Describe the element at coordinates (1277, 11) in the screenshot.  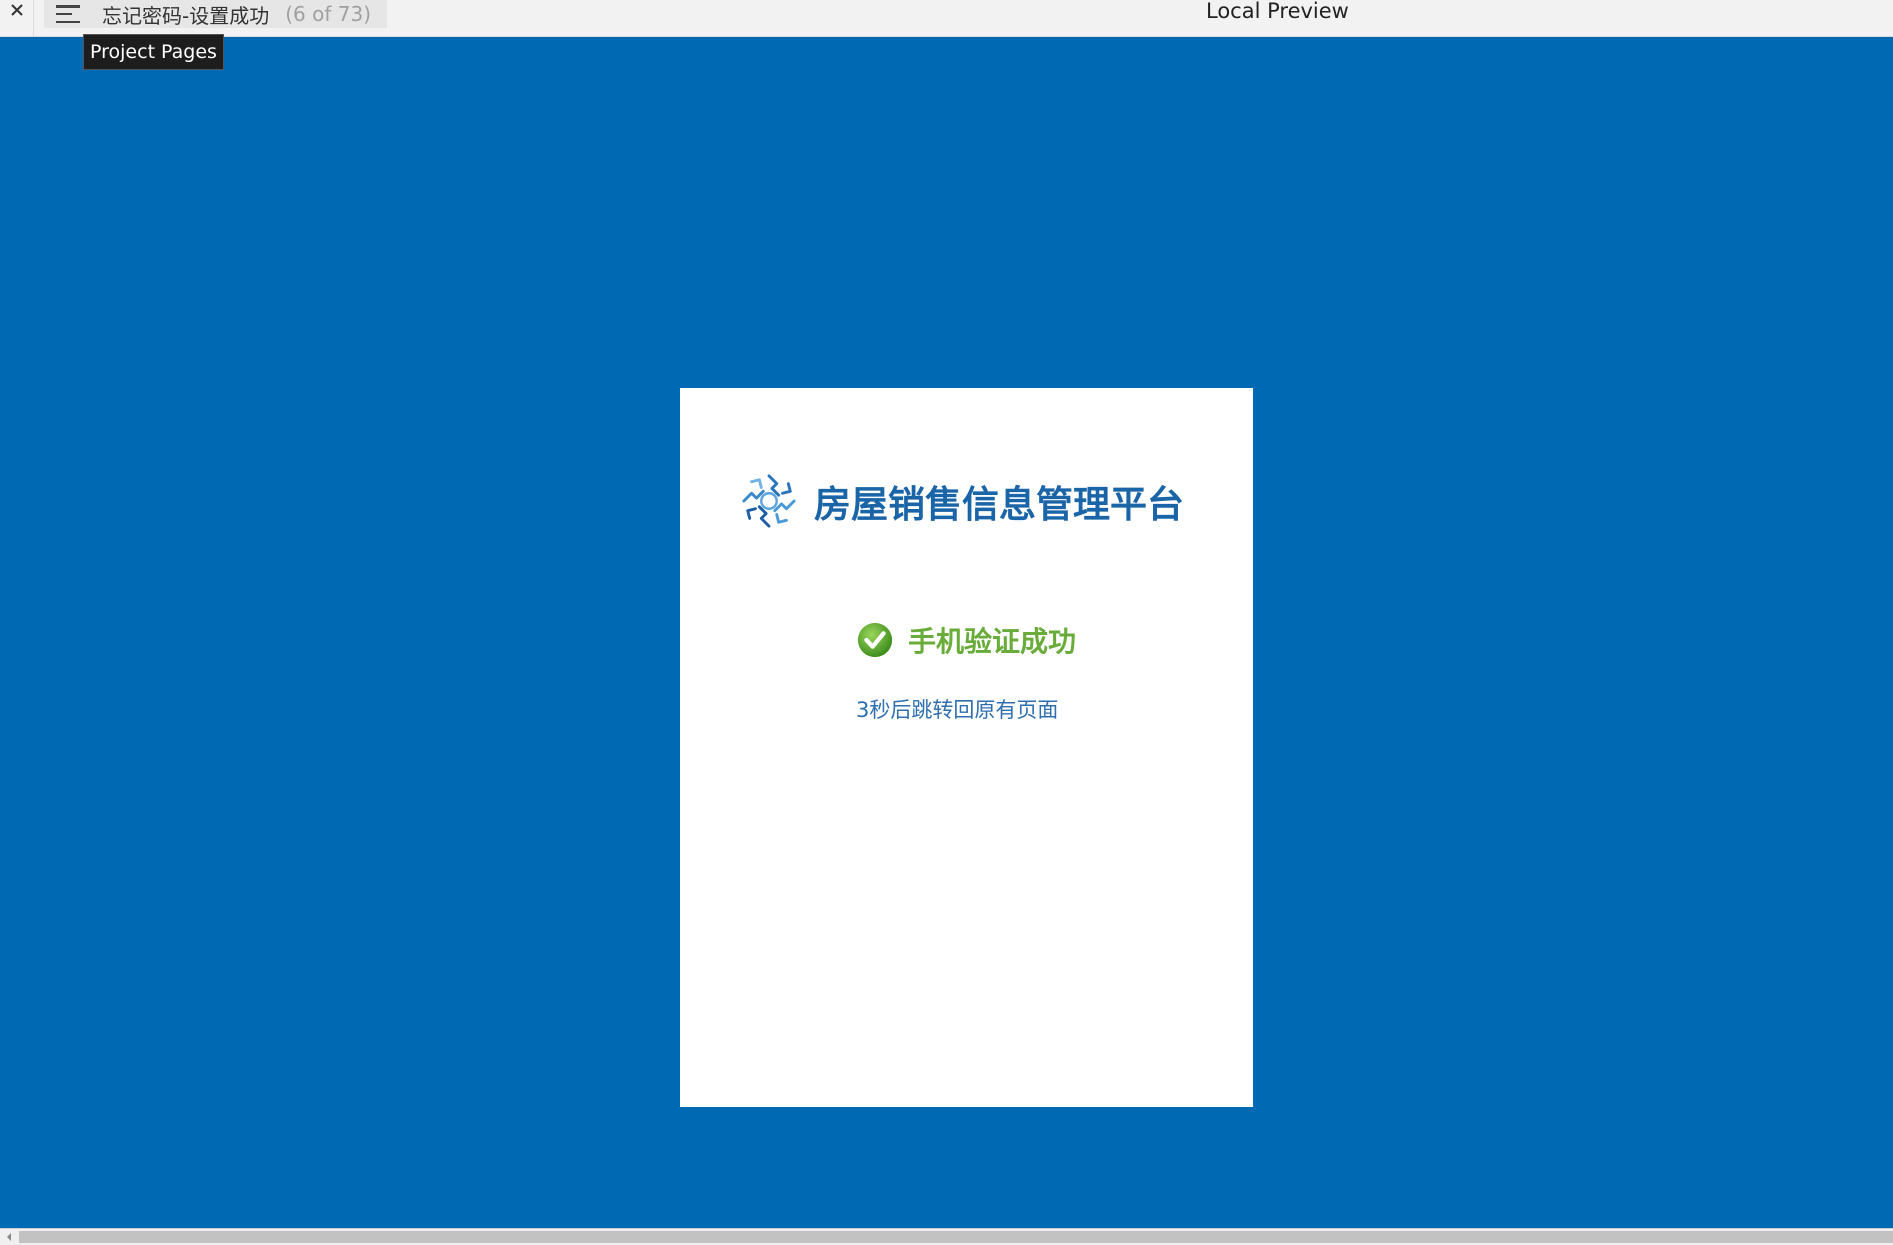
I see `preview-title: Local Preview` at that location.